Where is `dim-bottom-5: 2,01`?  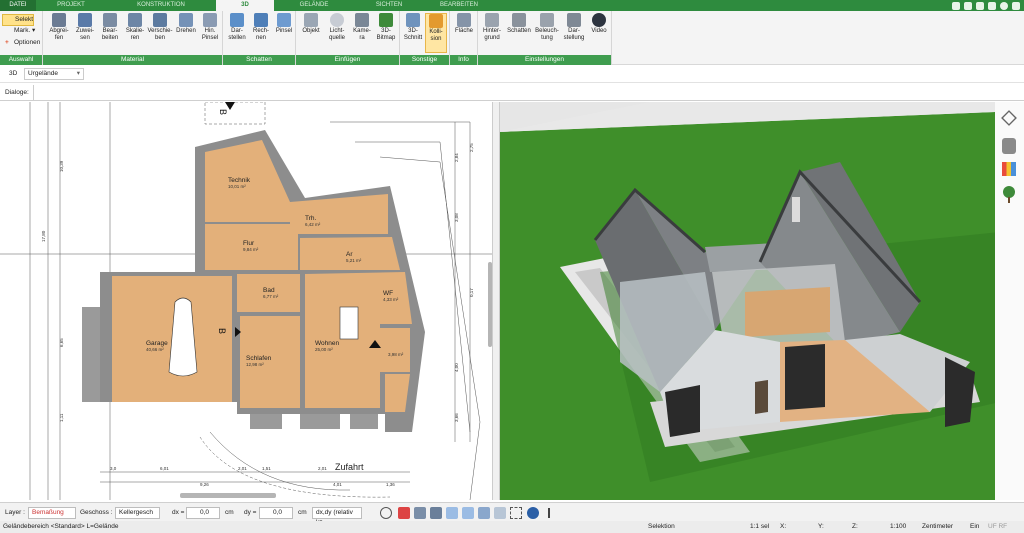 dim-bottom-5: 2,01 is located at coordinates (322, 468).